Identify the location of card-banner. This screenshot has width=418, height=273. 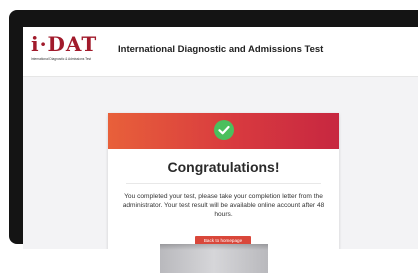
(223, 131).